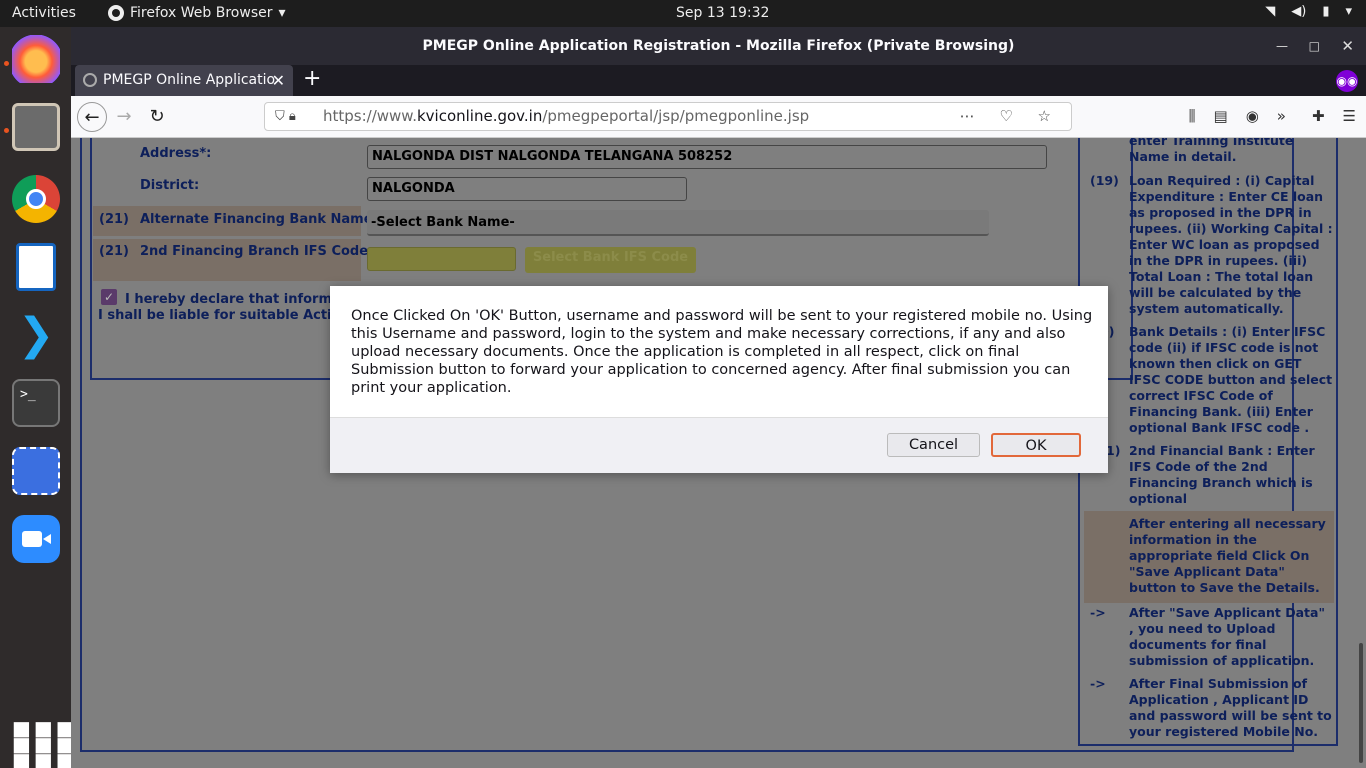 The width and height of the screenshot is (1366, 768). What do you see at coordinates (1347, 46) in the screenshot?
I see `close-icon: ✕` at bounding box center [1347, 46].